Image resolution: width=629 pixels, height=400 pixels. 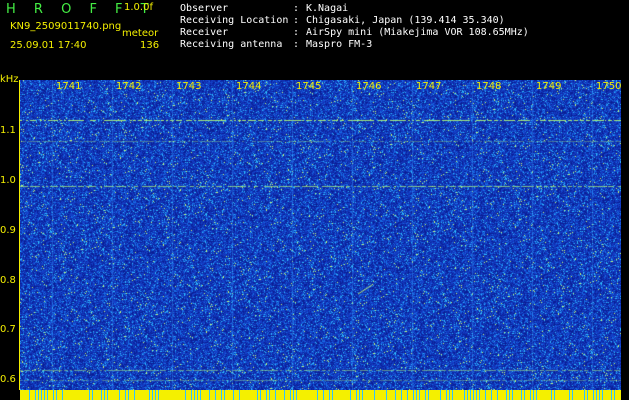 I want to click on x-tick-label: 1742, so click(x=129, y=86).